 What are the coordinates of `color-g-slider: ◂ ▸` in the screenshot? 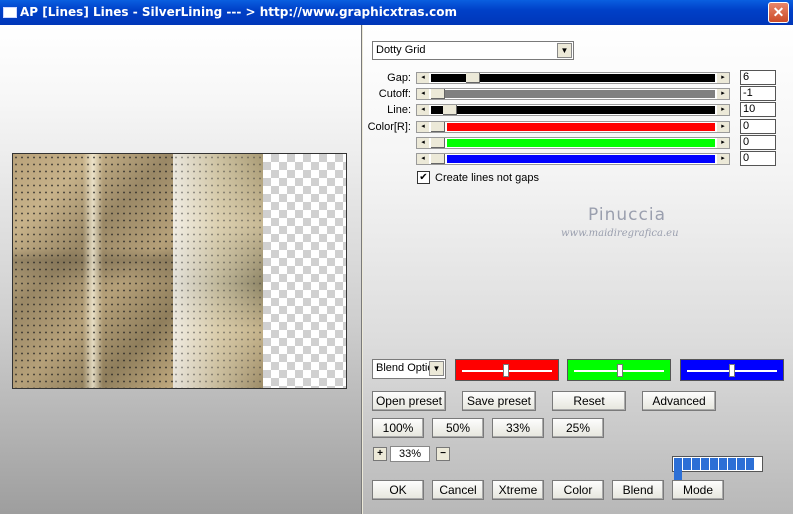 It's located at (573, 143).